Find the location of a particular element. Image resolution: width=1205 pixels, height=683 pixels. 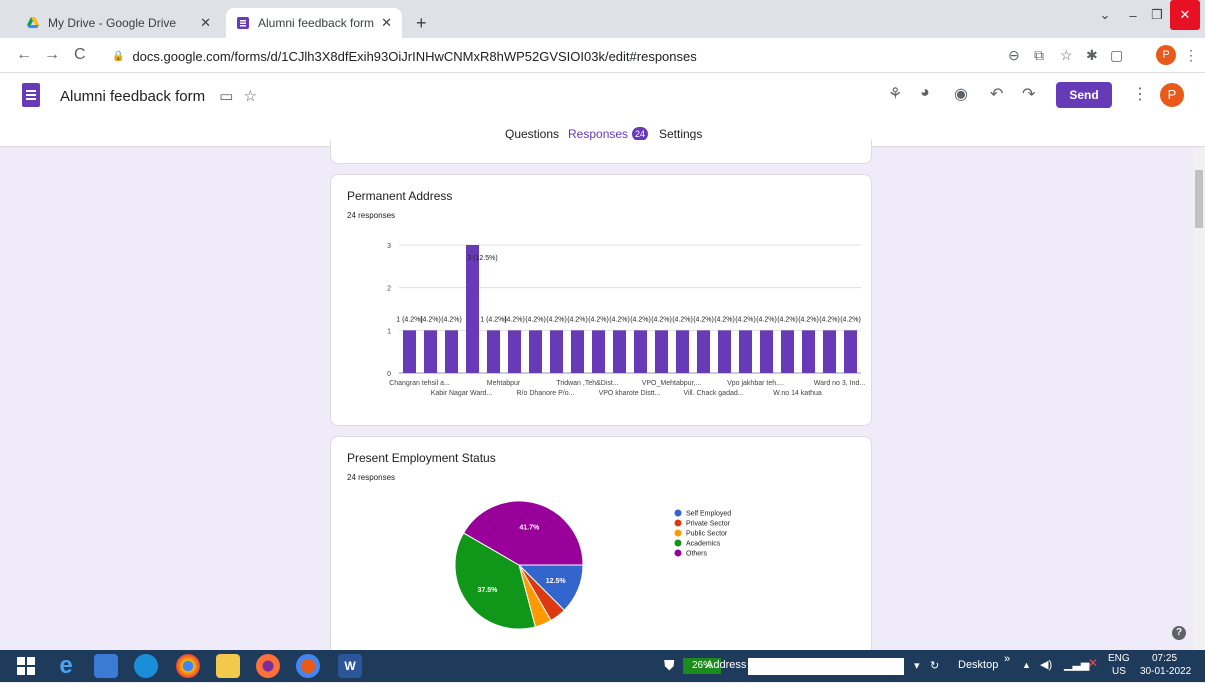

chrome-profile-icon is located at coordinates (308, 666).